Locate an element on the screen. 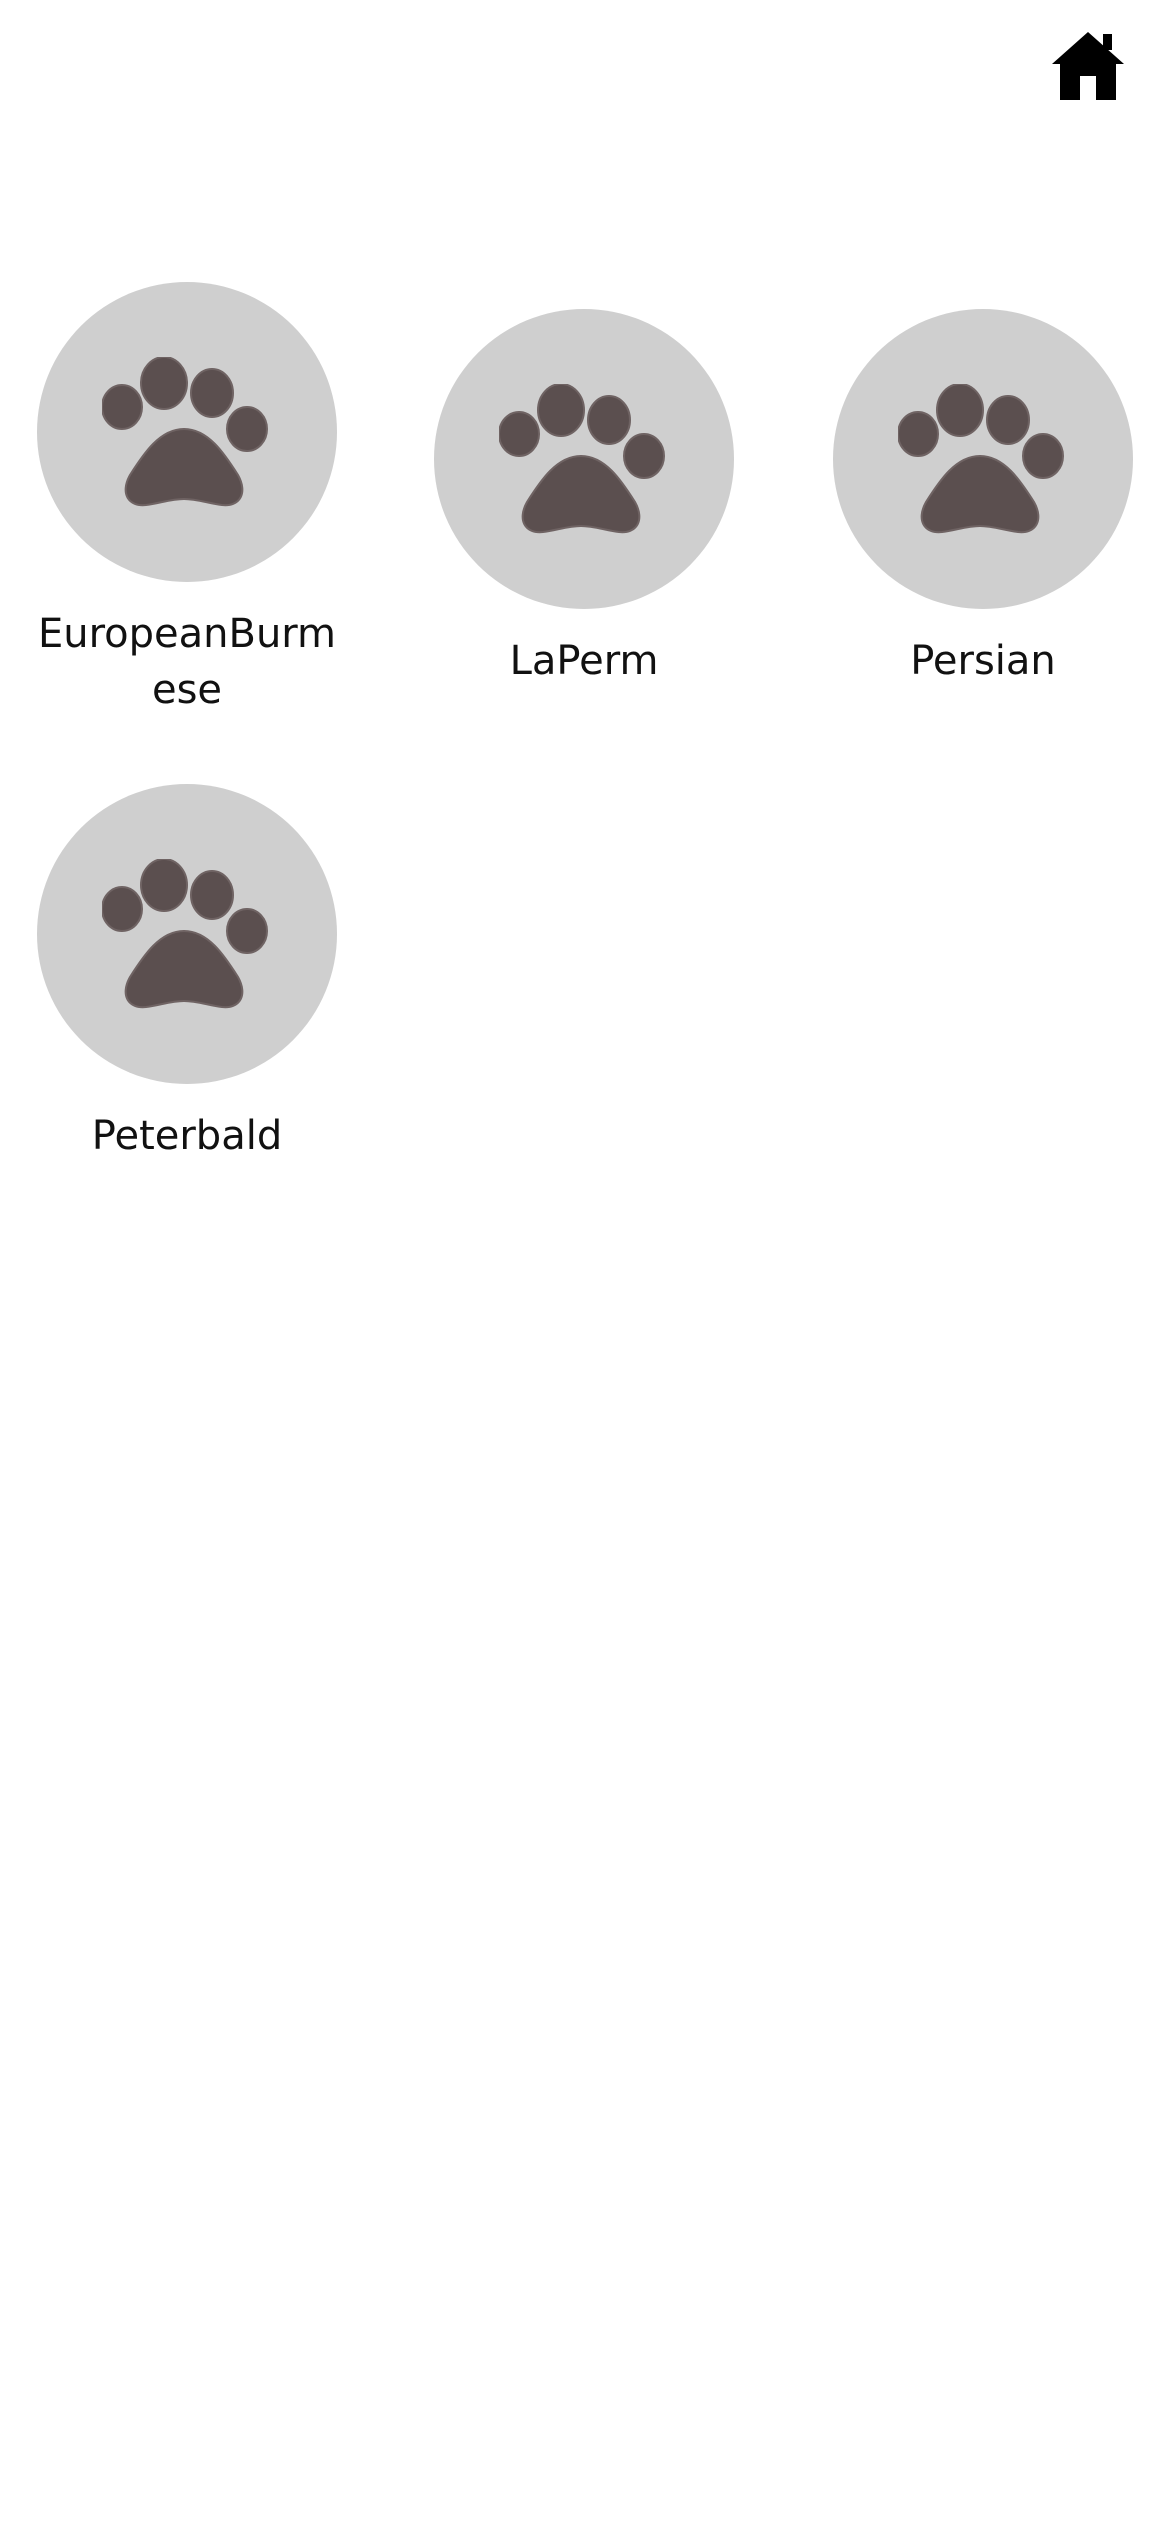 The image size is (1170, 2532). breed-card-peterbald: Peterbald is located at coordinates (187, 974).